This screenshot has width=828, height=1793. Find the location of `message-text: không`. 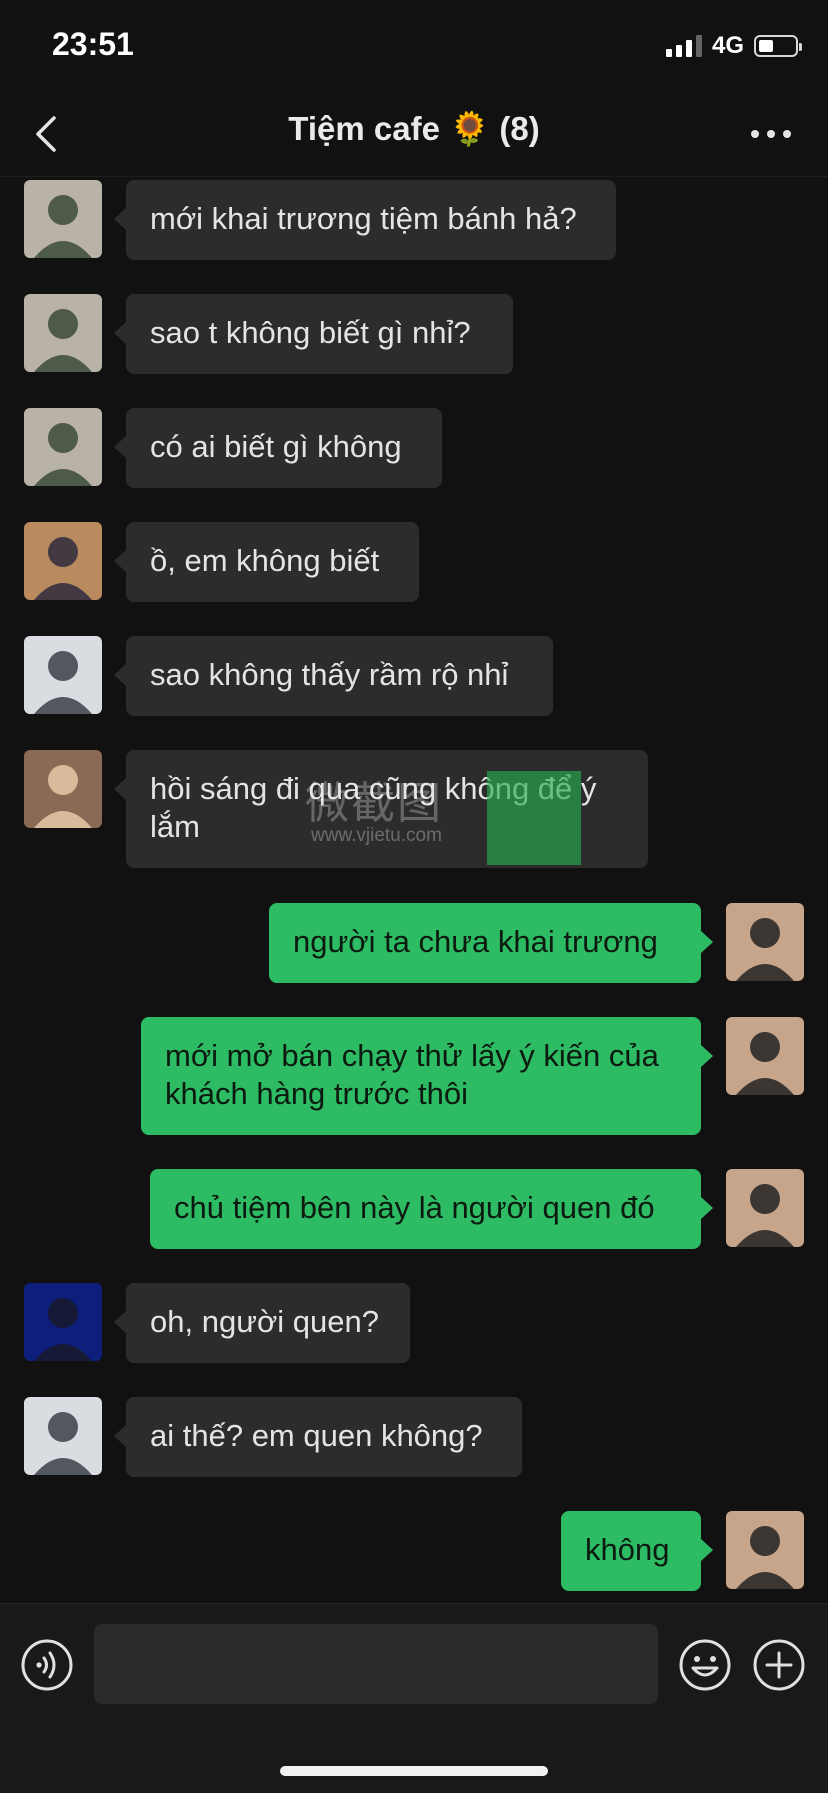

message-text: không is located at coordinates (627, 1549).